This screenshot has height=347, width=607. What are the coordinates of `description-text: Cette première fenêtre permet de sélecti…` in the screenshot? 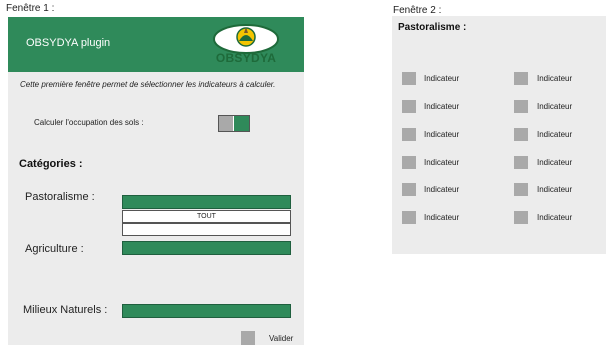 It's located at (148, 84).